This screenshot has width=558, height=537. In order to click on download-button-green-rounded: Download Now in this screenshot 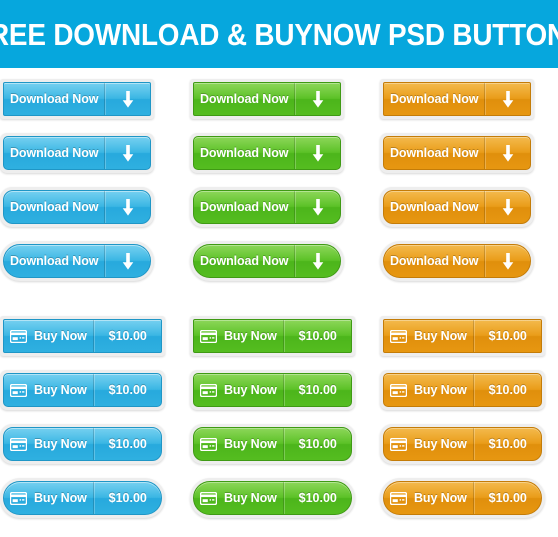, I will do `click(267, 207)`.